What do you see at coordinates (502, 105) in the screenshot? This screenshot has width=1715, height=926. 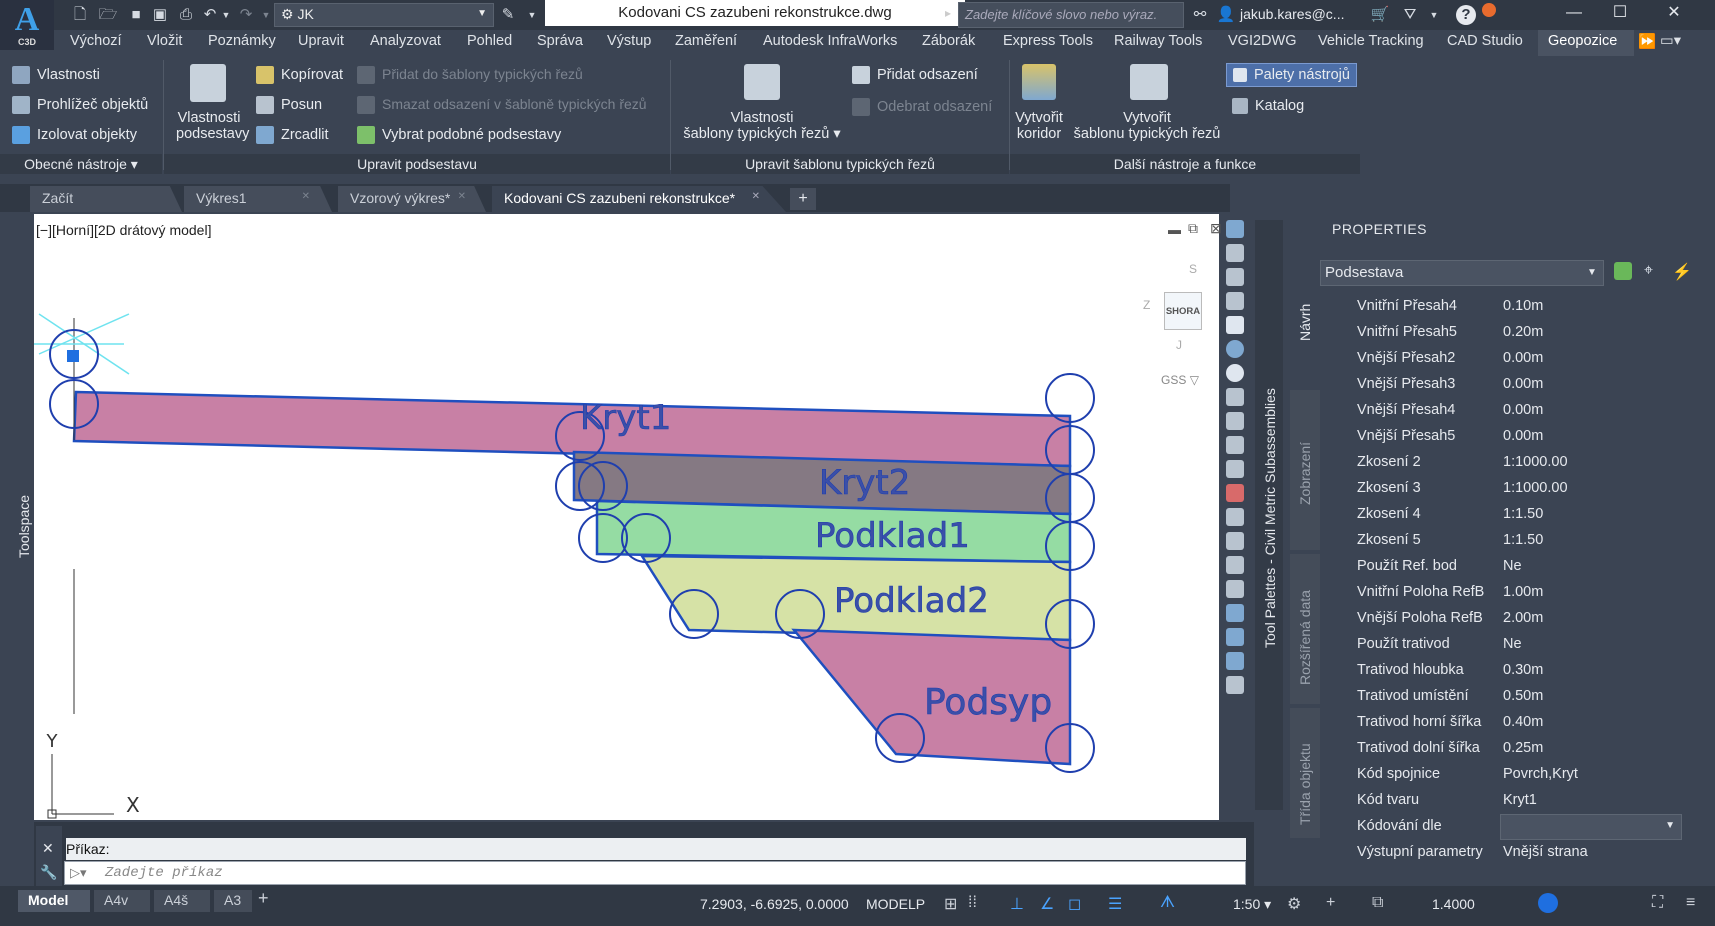 I see `delete-offset-tool: Smazat odsazení v šabloně typických řezů` at bounding box center [502, 105].